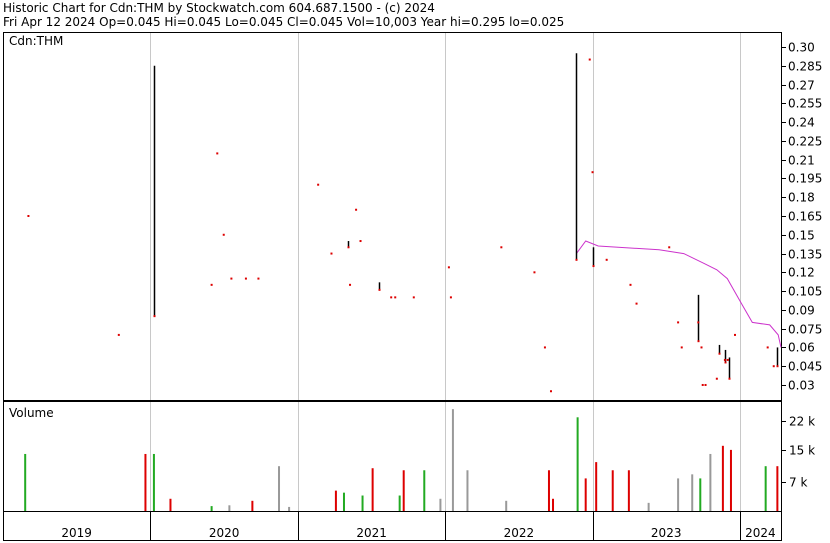 The height and width of the screenshot is (543, 830). Describe the element at coordinates (805, 217) in the screenshot. I see `price-tick-label: 0.165` at that location.